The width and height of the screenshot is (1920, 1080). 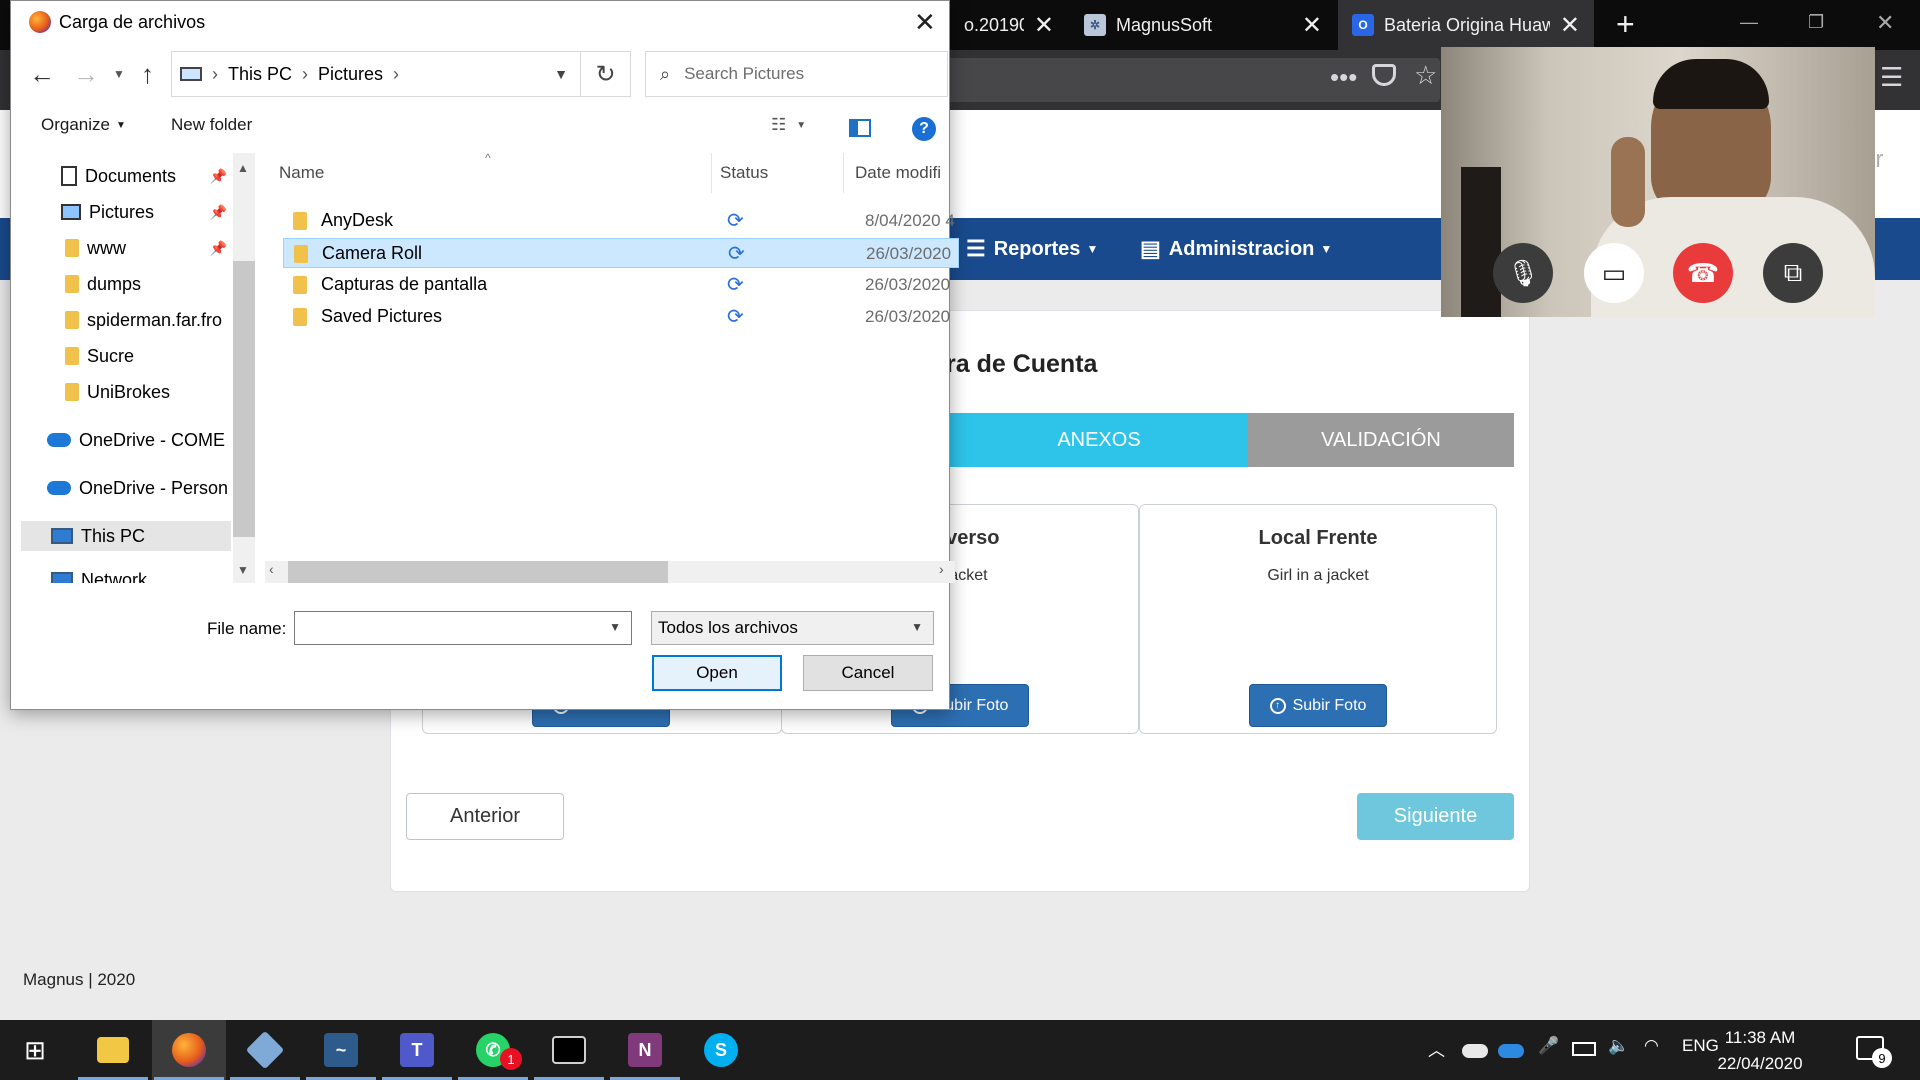 What do you see at coordinates (1381, 440) in the screenshot?
I see `tab-validacion: VALIDACIÓN` at bounding box center [1381, 440].